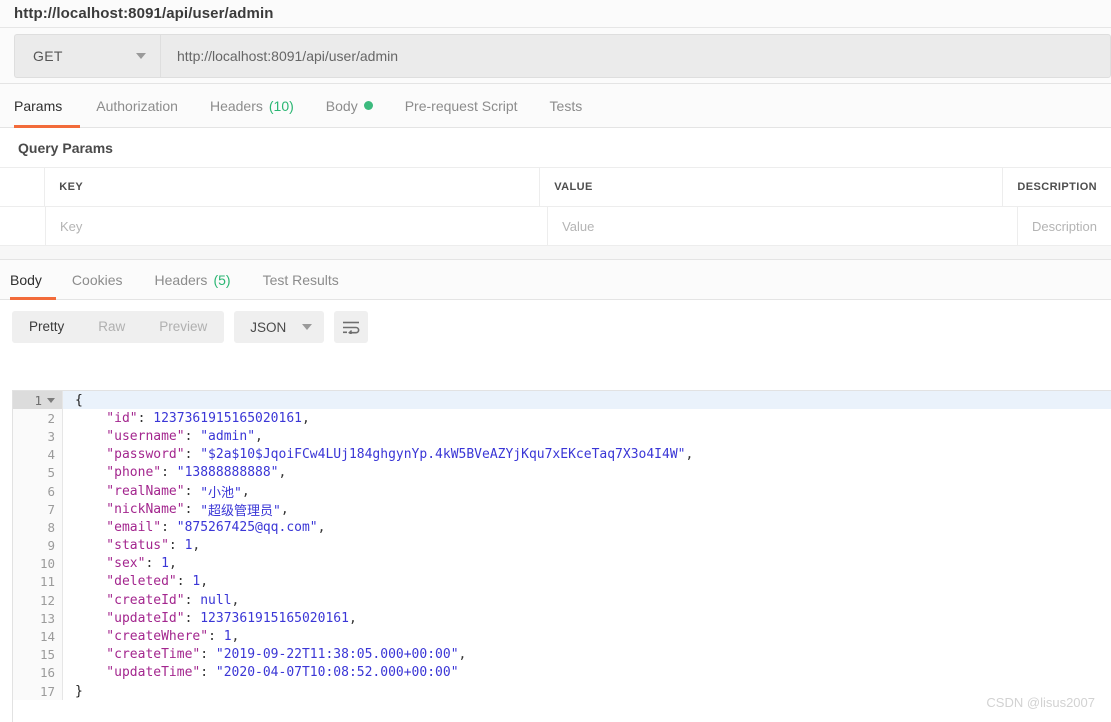  What do you see at coordinates (562, 472) in the screenshot?
I see `code-line: 5 "phone": "13888888888",` at bounding box center [562, 472].